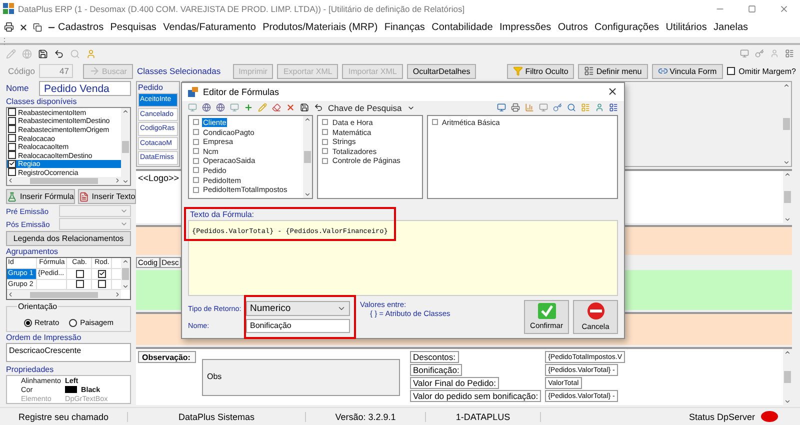 Image resolution: width=800 pixels, height=425 pixels. I want to click on legend-button: Legenda dos Relacionamentos, so click(68, 238).